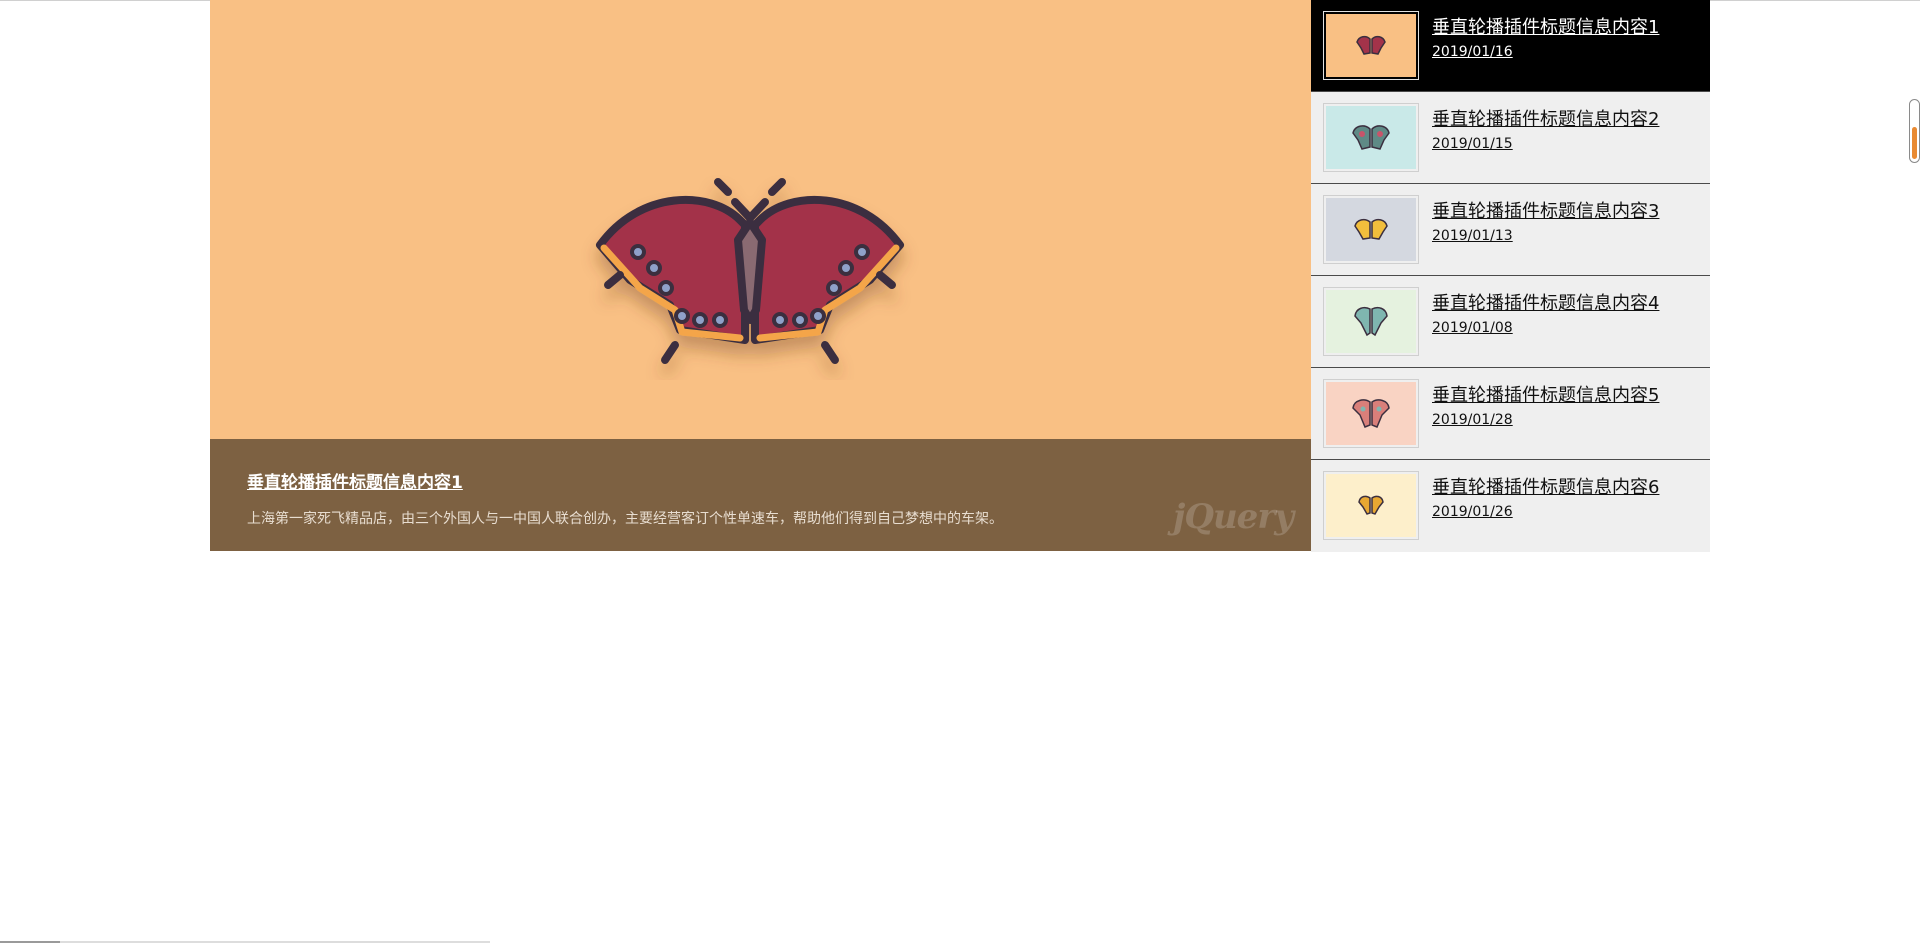 The width and height of the screenshot is (1920, 943). Describe the element at coordinates (1233, 517) in the screenshot. I see `jquery-watermark-logo: jQuery` at that location.